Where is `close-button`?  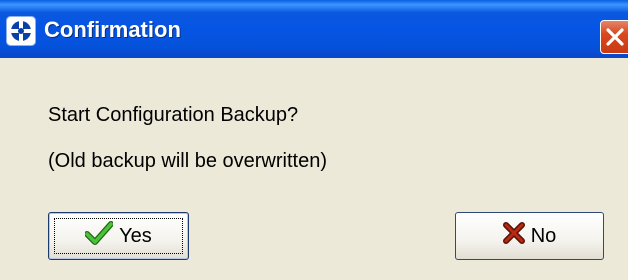 close-button is located at coordinates (614, 37).